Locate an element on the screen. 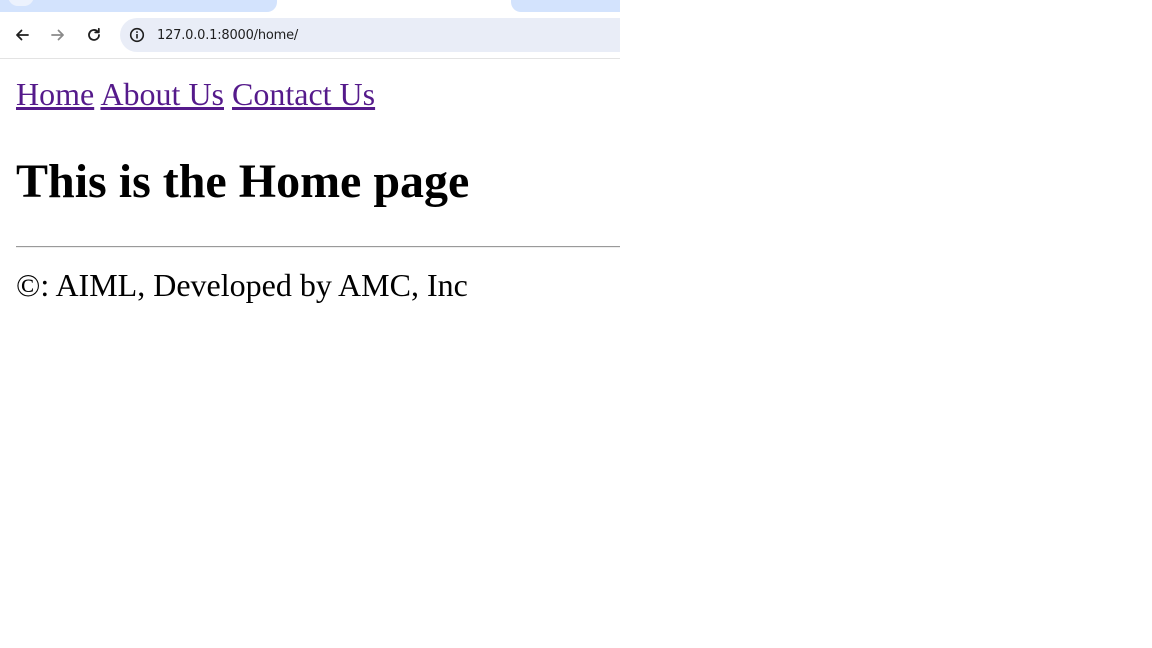 This screenshot has width=1152, height=648. tab-active is located at coordinates (138, 6).